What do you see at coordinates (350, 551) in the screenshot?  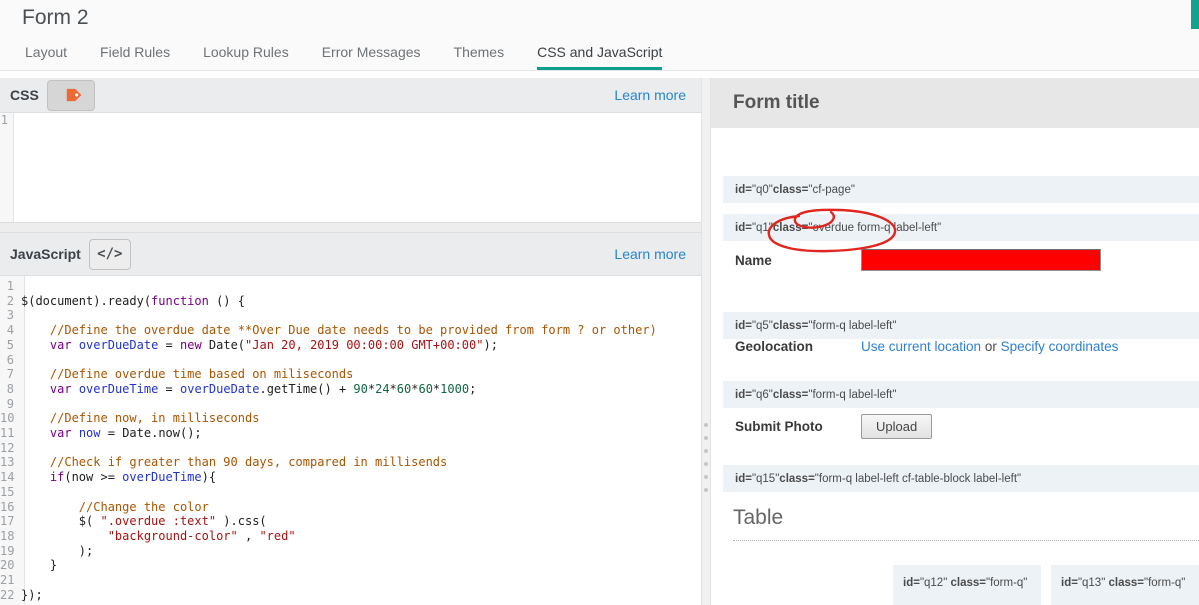 I see `code-line: 19 );` at bounding box center [350, 551].